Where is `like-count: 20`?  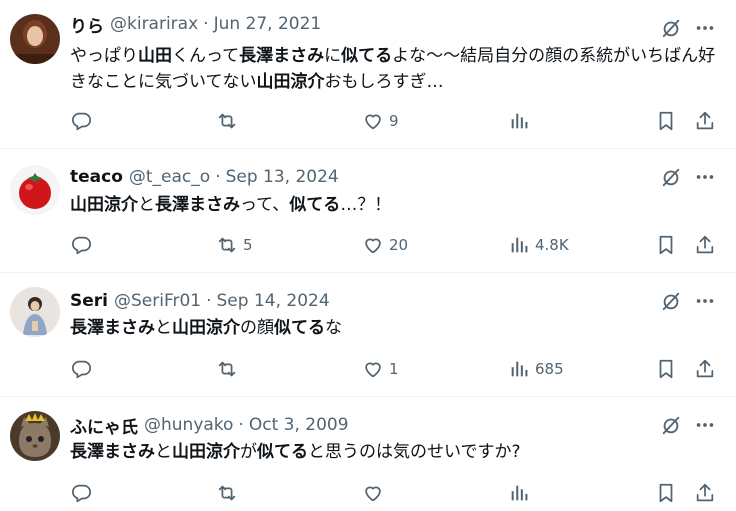
like-count: 20 is located at coordinates (399, 245).